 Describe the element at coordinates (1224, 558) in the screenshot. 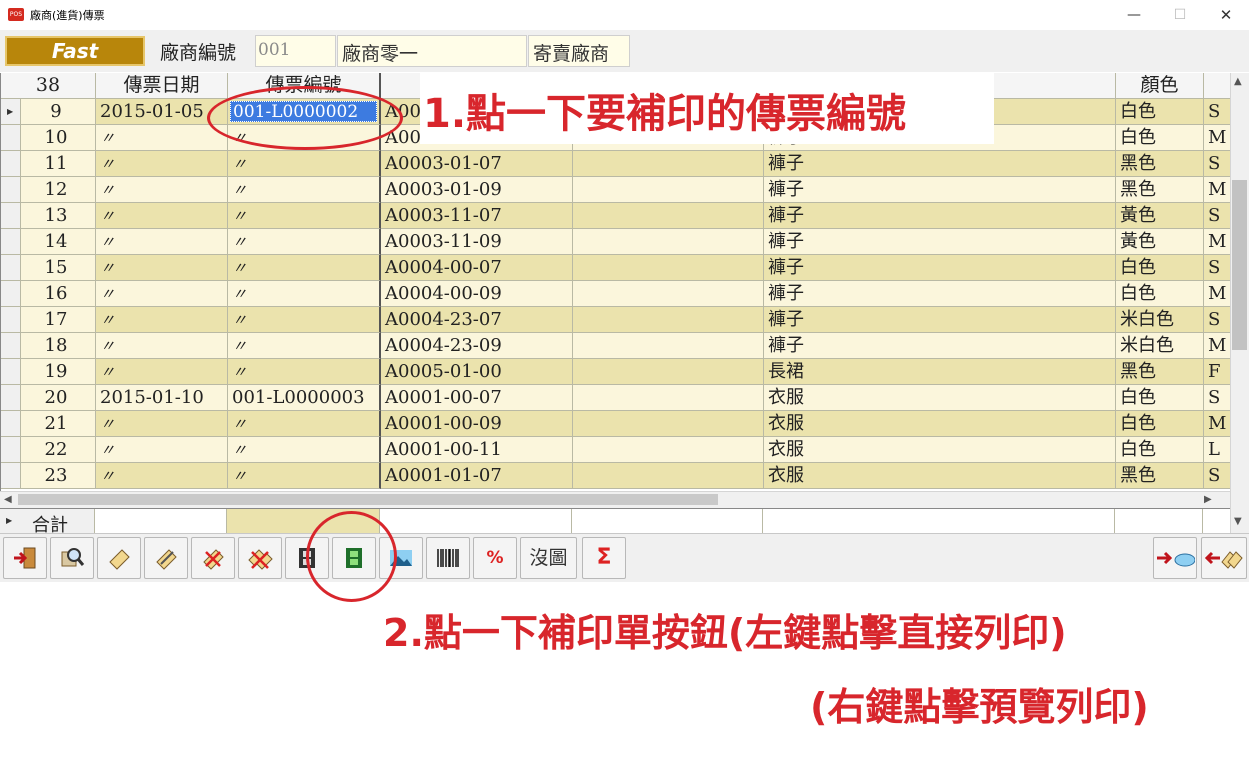

I see `back-cards-button` at that location.